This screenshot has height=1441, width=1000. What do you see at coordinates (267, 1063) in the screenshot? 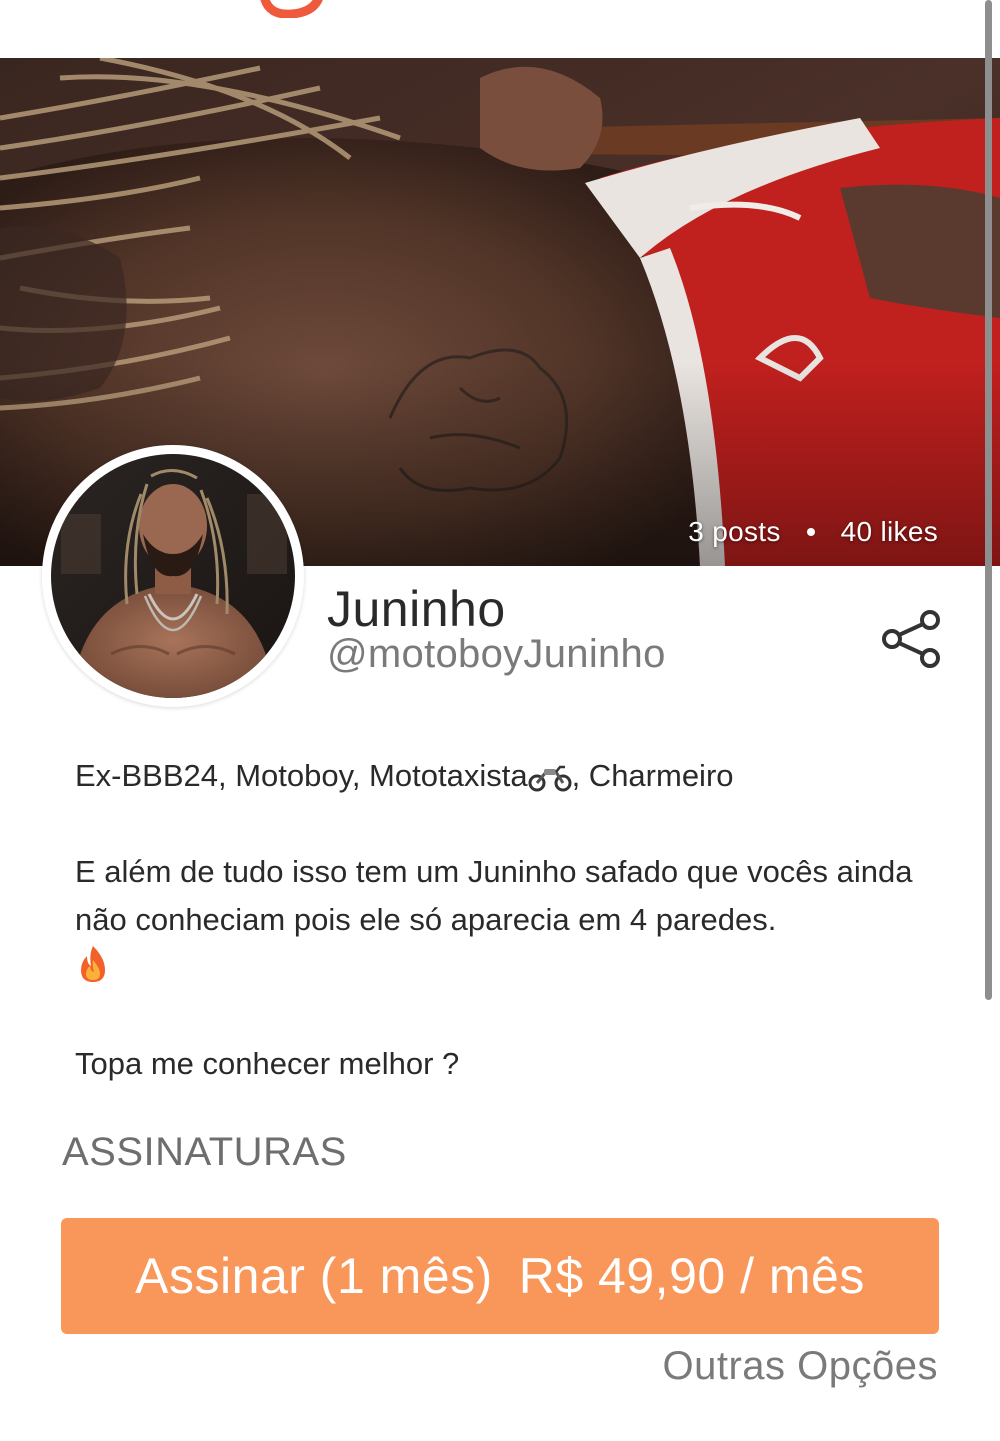
I see `bio-paragraph-3: Topa me conhecer melhor ?` at bounding box center [267, 1063].